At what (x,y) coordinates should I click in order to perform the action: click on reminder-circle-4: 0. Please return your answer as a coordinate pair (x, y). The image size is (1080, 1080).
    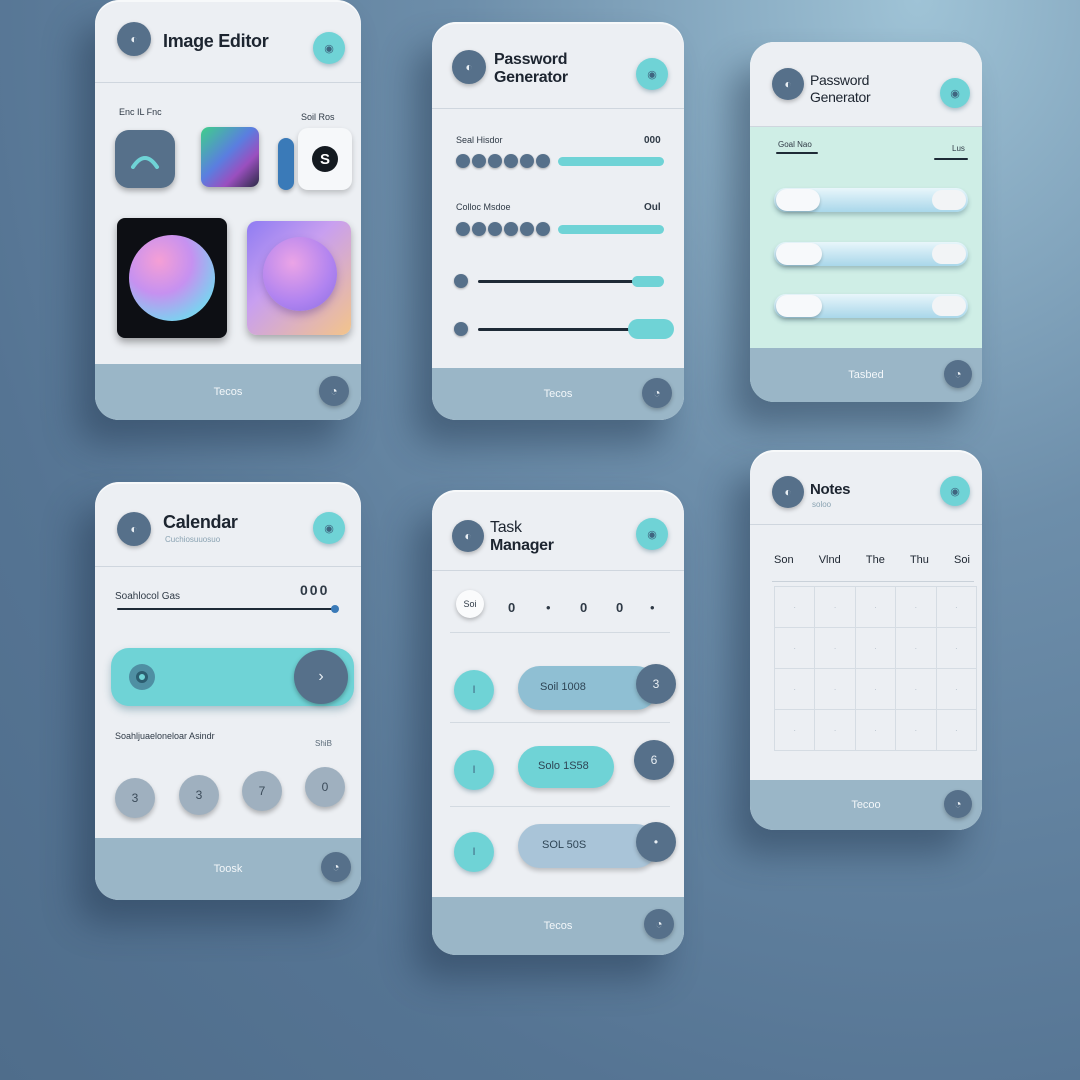
    Looking at the image, I should click on (325, 787).